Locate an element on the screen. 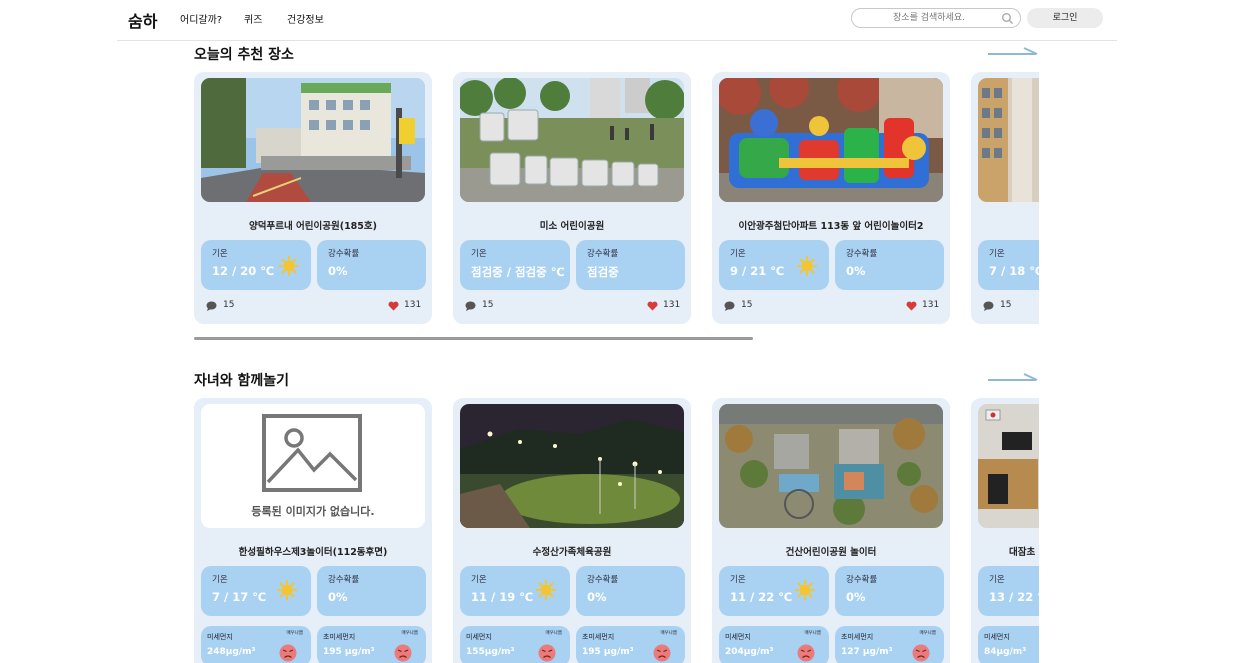 Image resolution: width=1237 pixels, height=663 pixels. nav-quiz: 퀴즈 is located at coordinates (253, 18).